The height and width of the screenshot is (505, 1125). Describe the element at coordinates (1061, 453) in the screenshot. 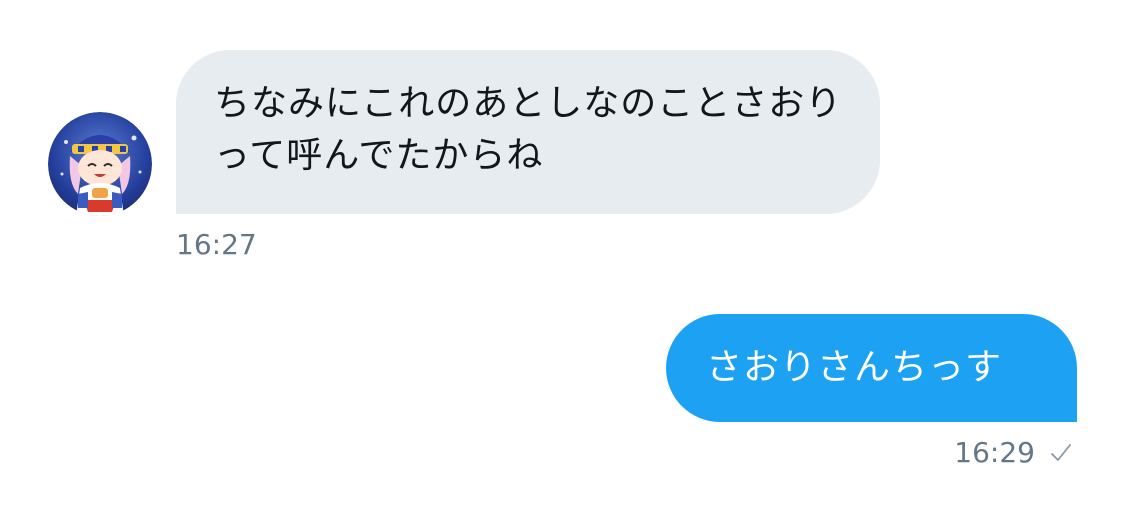

I see `read-check-icon` at that location.